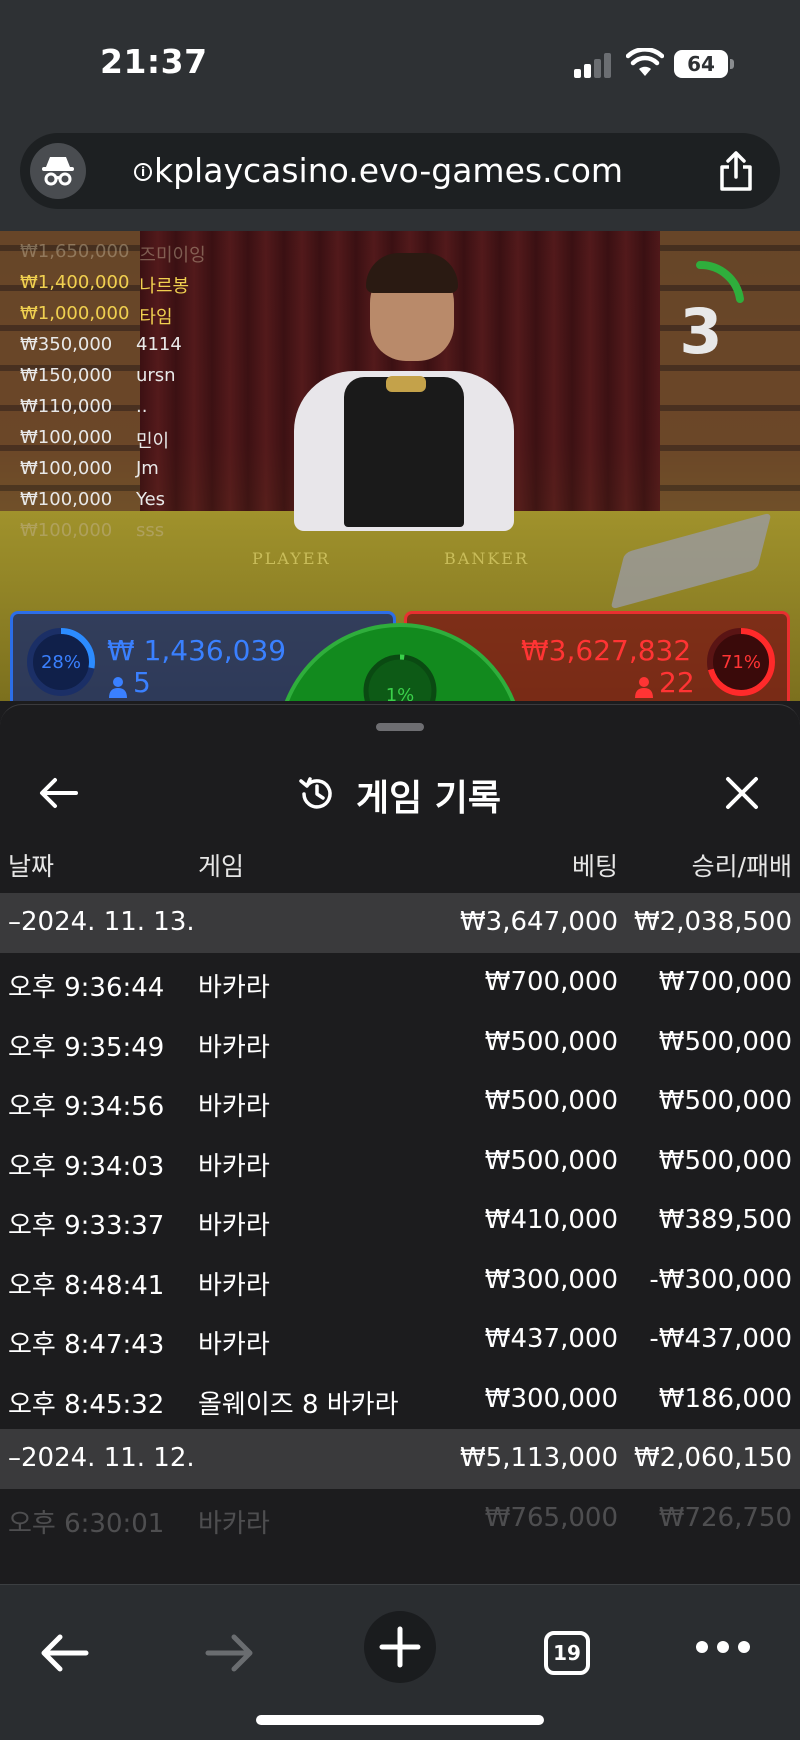  I want to click on url-text: kplaycasino.evo-games.com, so click(388, 170).